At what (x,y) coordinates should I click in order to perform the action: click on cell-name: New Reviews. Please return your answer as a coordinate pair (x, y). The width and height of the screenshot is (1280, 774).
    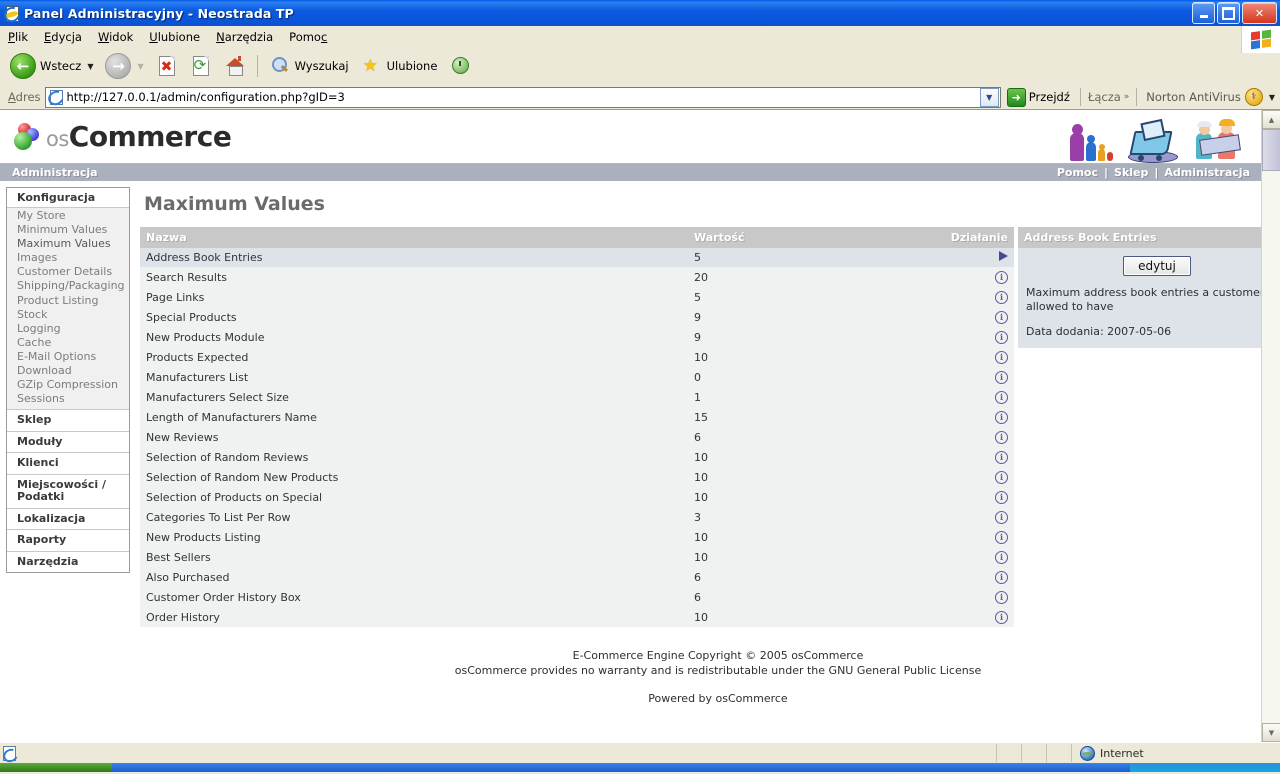
    Looking at the image, I should click on (414, 437).